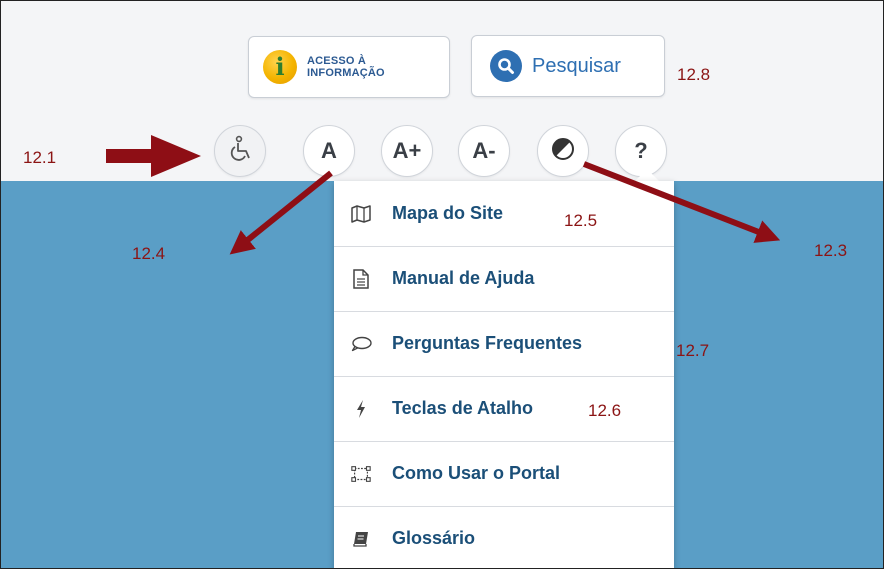 This screenshot has height=569, width=884. I want to click on annotation-12-3: 12.3, so click(831, 250).